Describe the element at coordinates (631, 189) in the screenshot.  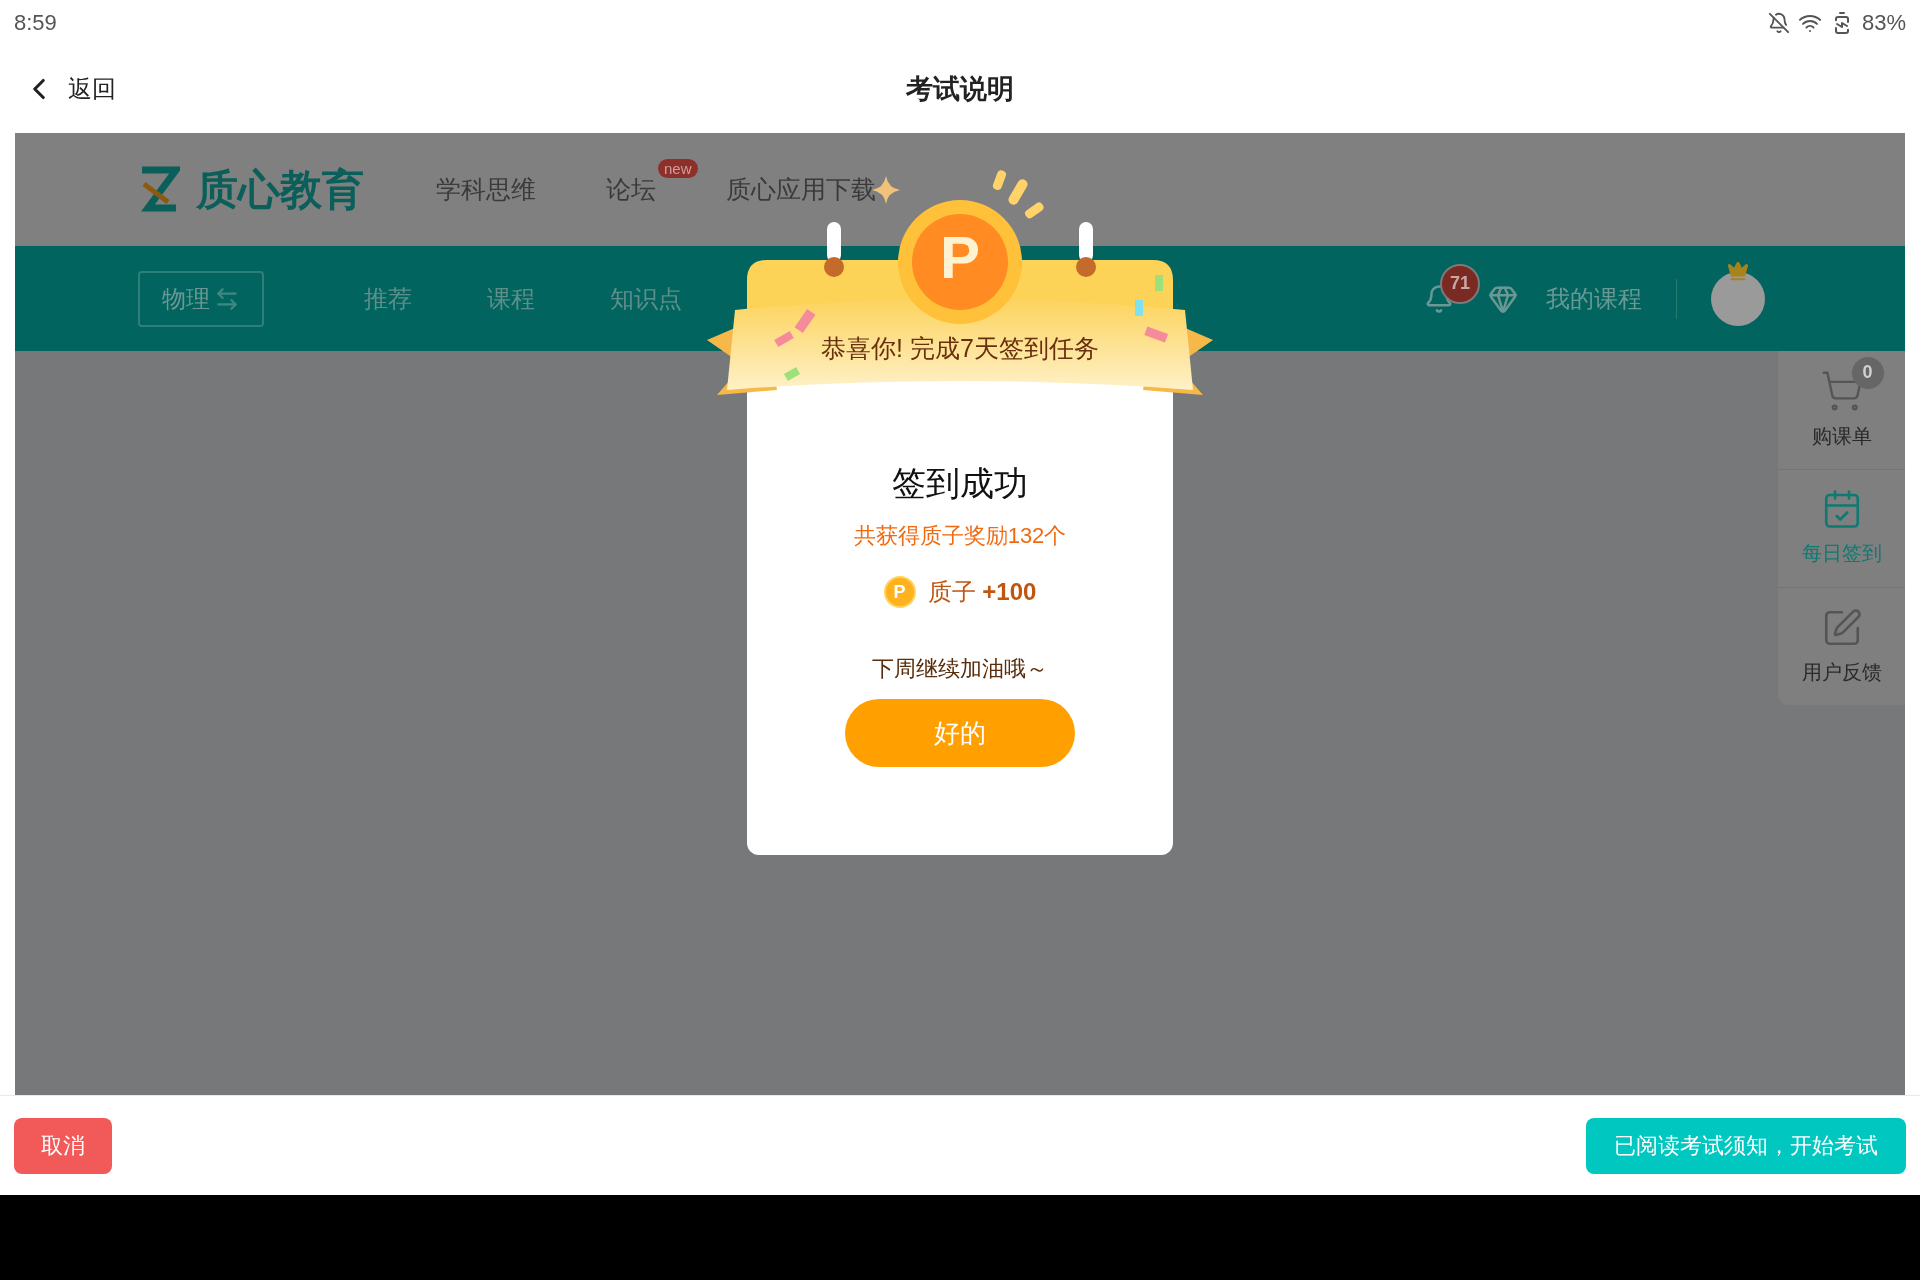
I see `top-nav-link: 论坛` at that location.